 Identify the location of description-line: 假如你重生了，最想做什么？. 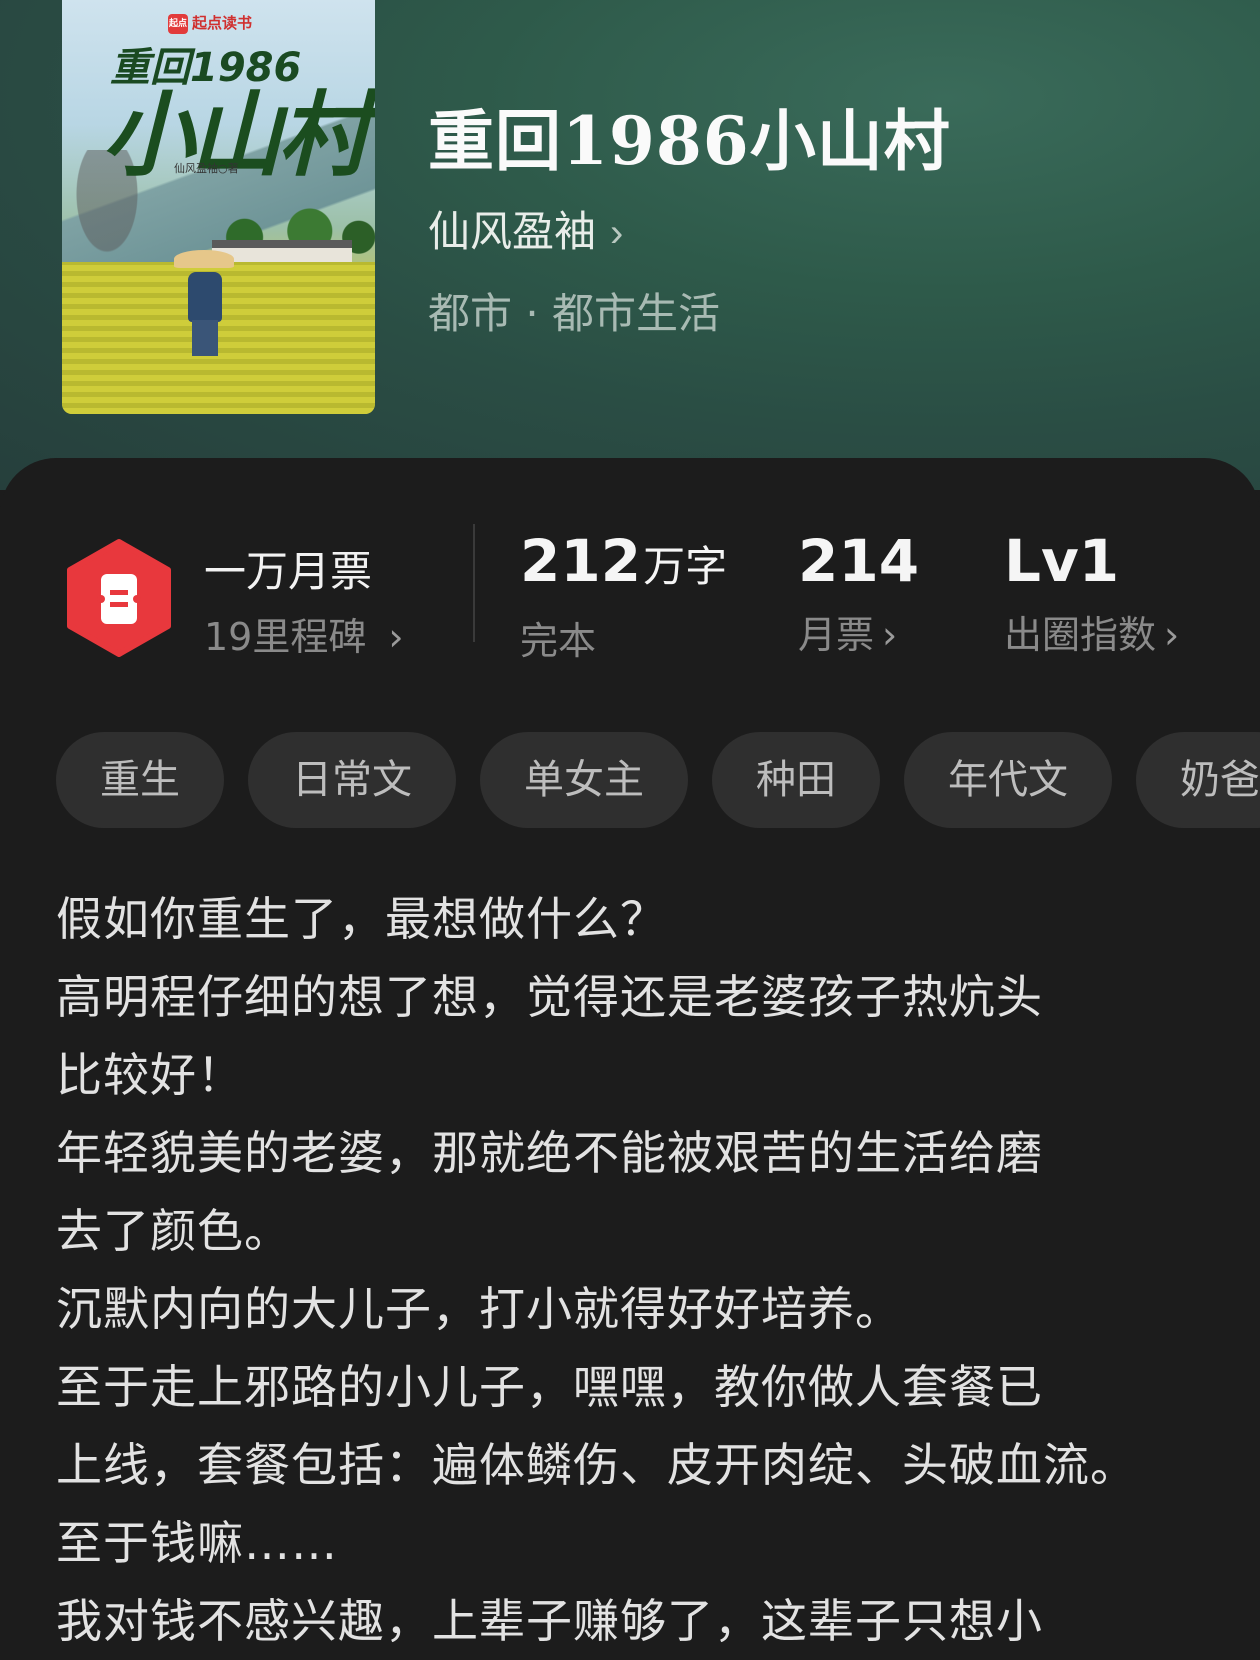
(361, 919).